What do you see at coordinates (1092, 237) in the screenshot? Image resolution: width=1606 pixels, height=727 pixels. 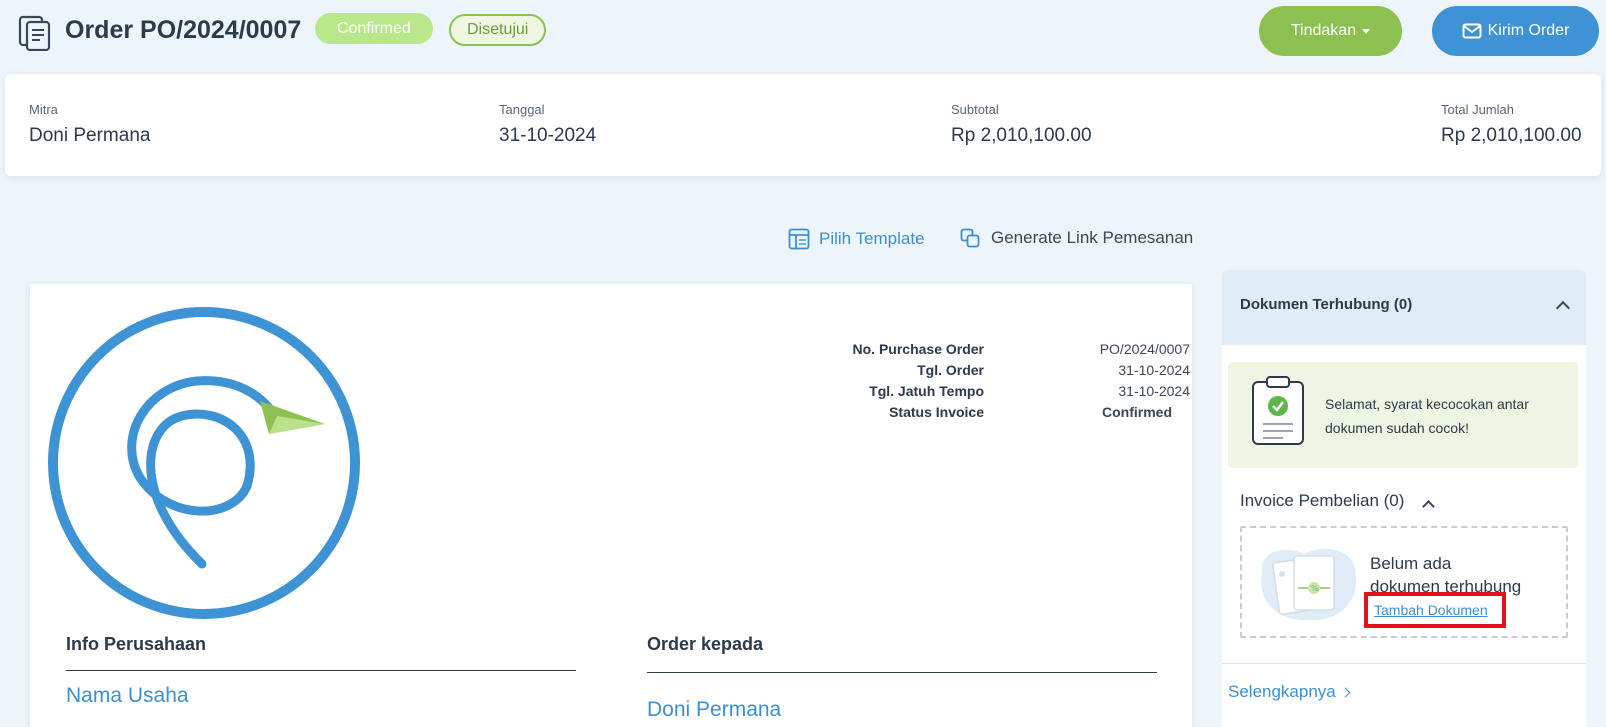 I see `generate-order-label: Generate Link Pemesanan` at bounding box center [1092, 237].